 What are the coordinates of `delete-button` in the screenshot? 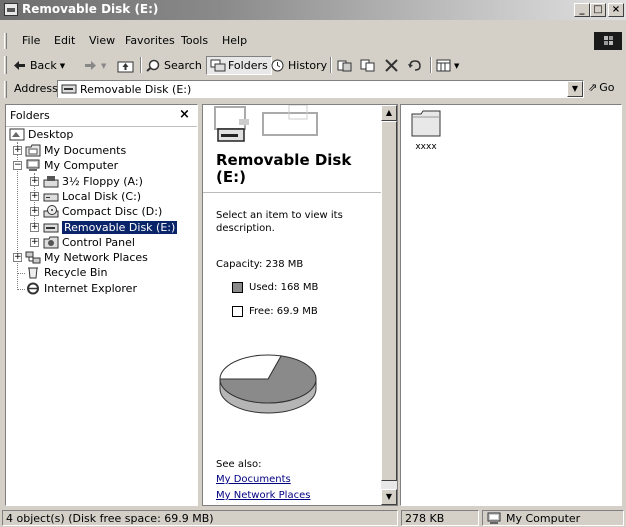 It's located at (391, 65).